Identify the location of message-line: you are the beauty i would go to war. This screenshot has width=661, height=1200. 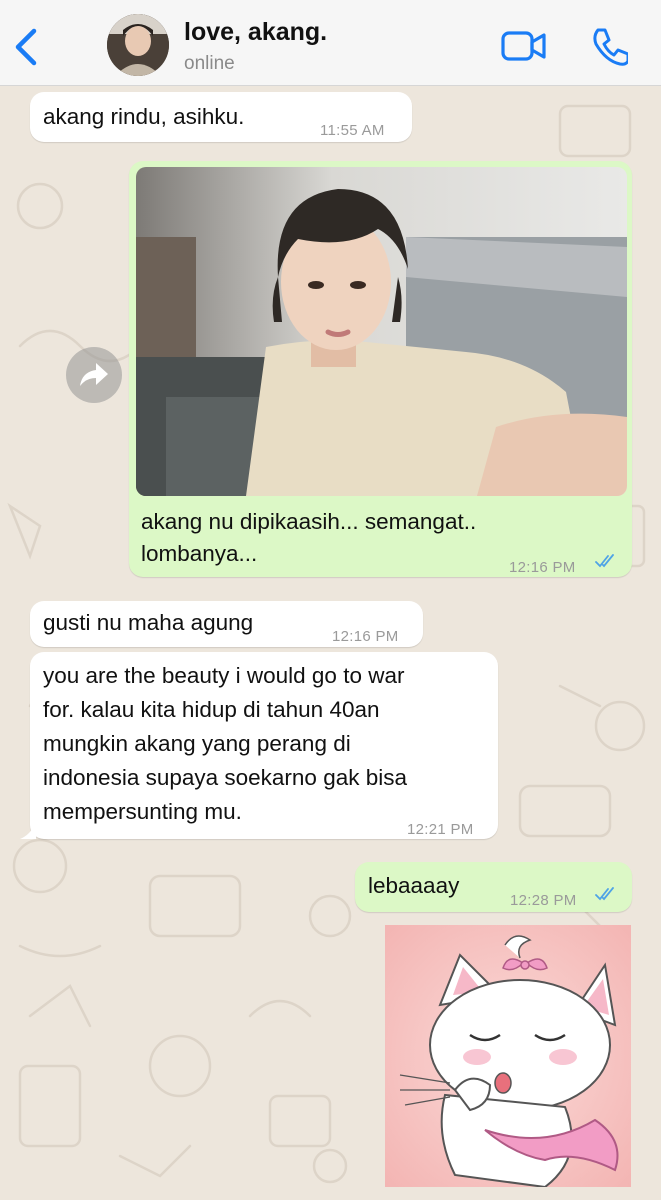
(224, 675).